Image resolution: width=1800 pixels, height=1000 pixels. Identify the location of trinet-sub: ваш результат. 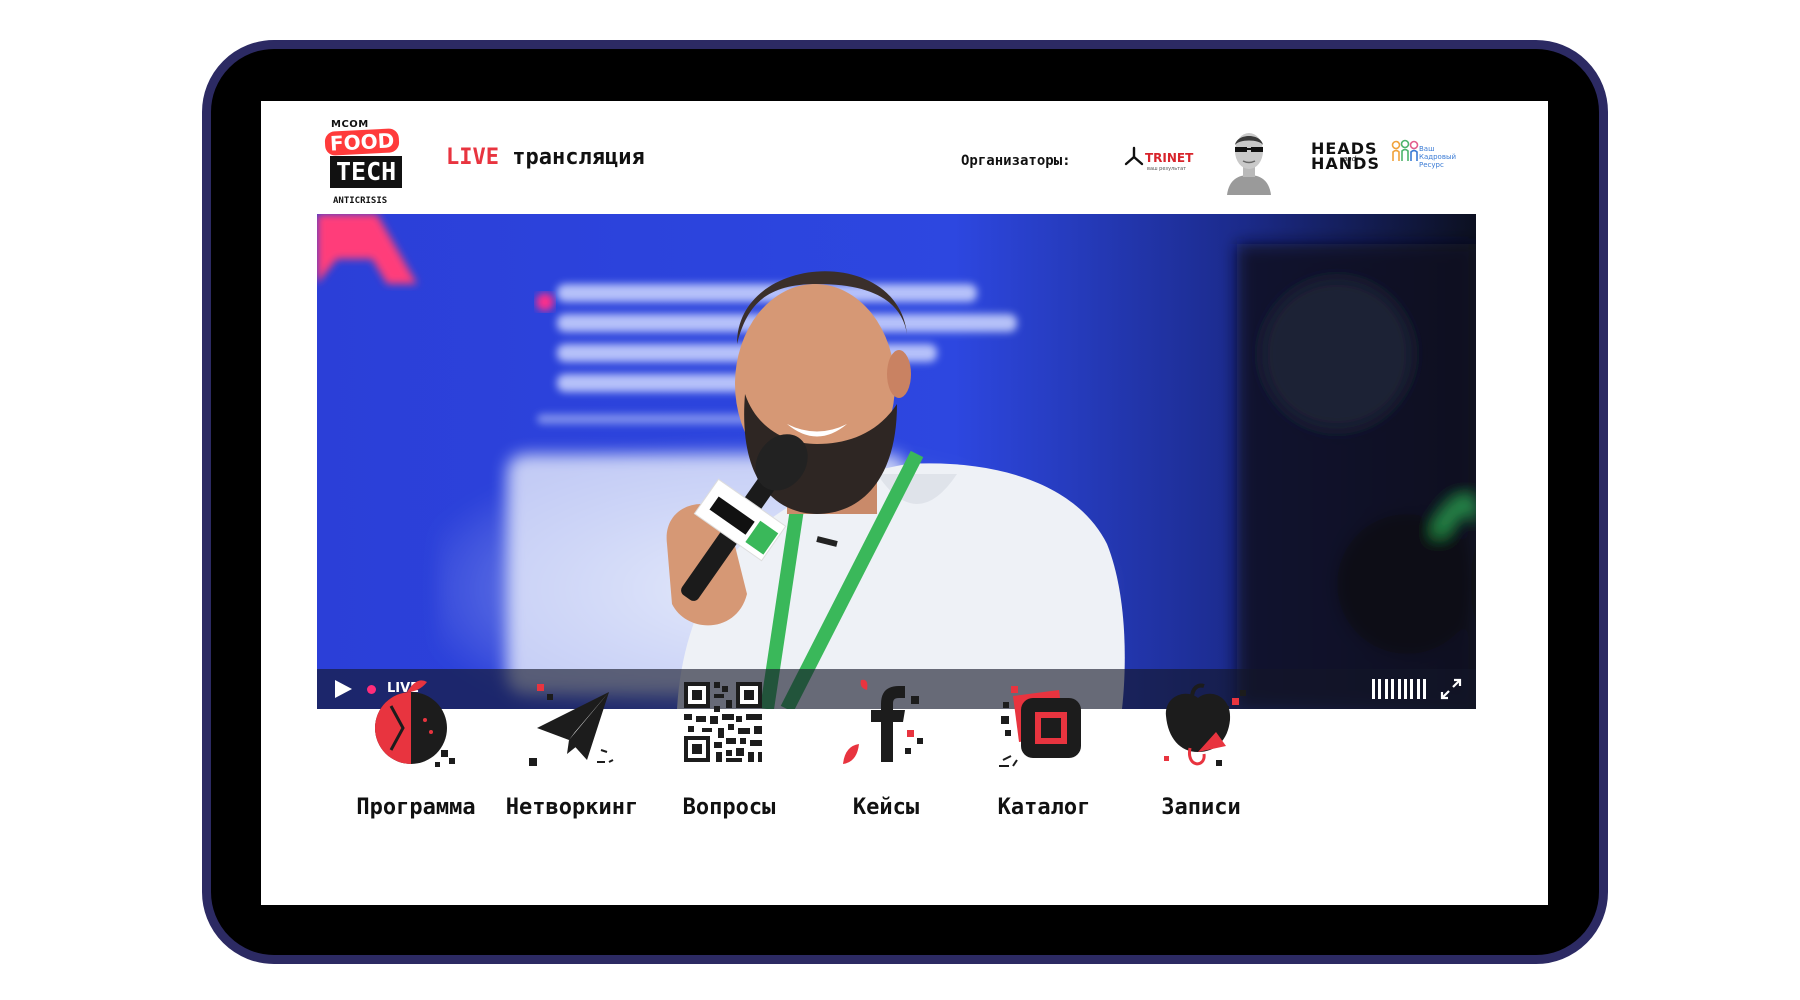
(1167, 169).